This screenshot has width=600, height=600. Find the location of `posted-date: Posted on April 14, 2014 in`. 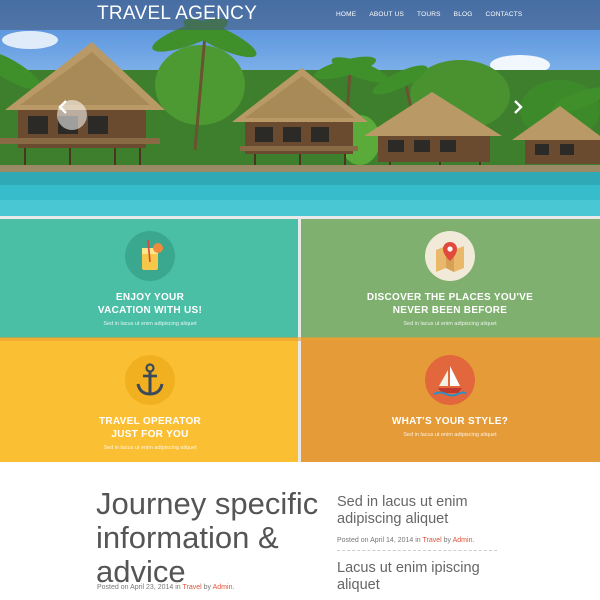

posted-date: Posted on April 14, 2014 in is located at coordinates (379, 540).